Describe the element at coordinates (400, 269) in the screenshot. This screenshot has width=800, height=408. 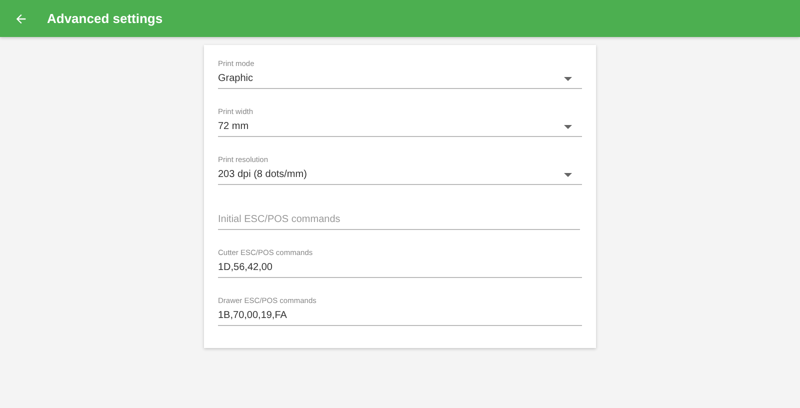
I see `text-field: 1D,56,42,00` at that location.